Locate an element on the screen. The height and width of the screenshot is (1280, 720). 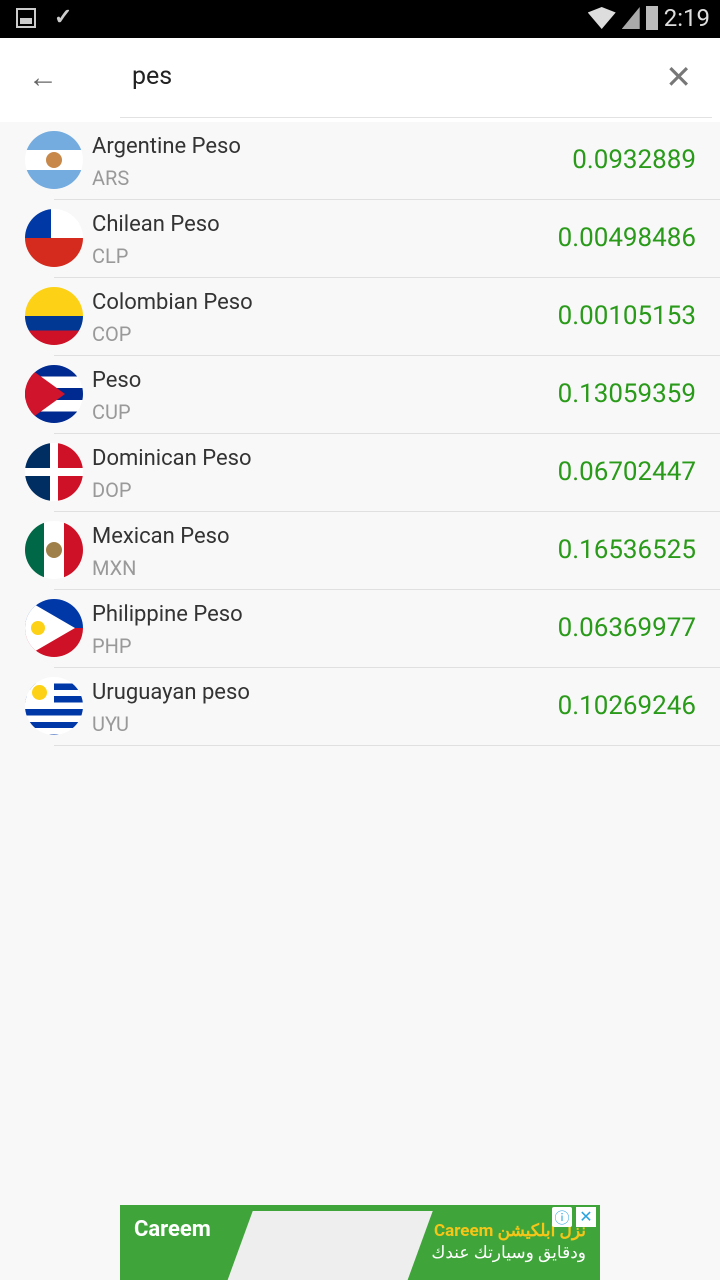
status-bar: ✓ 2:19 is located at coordinates (360, 19).